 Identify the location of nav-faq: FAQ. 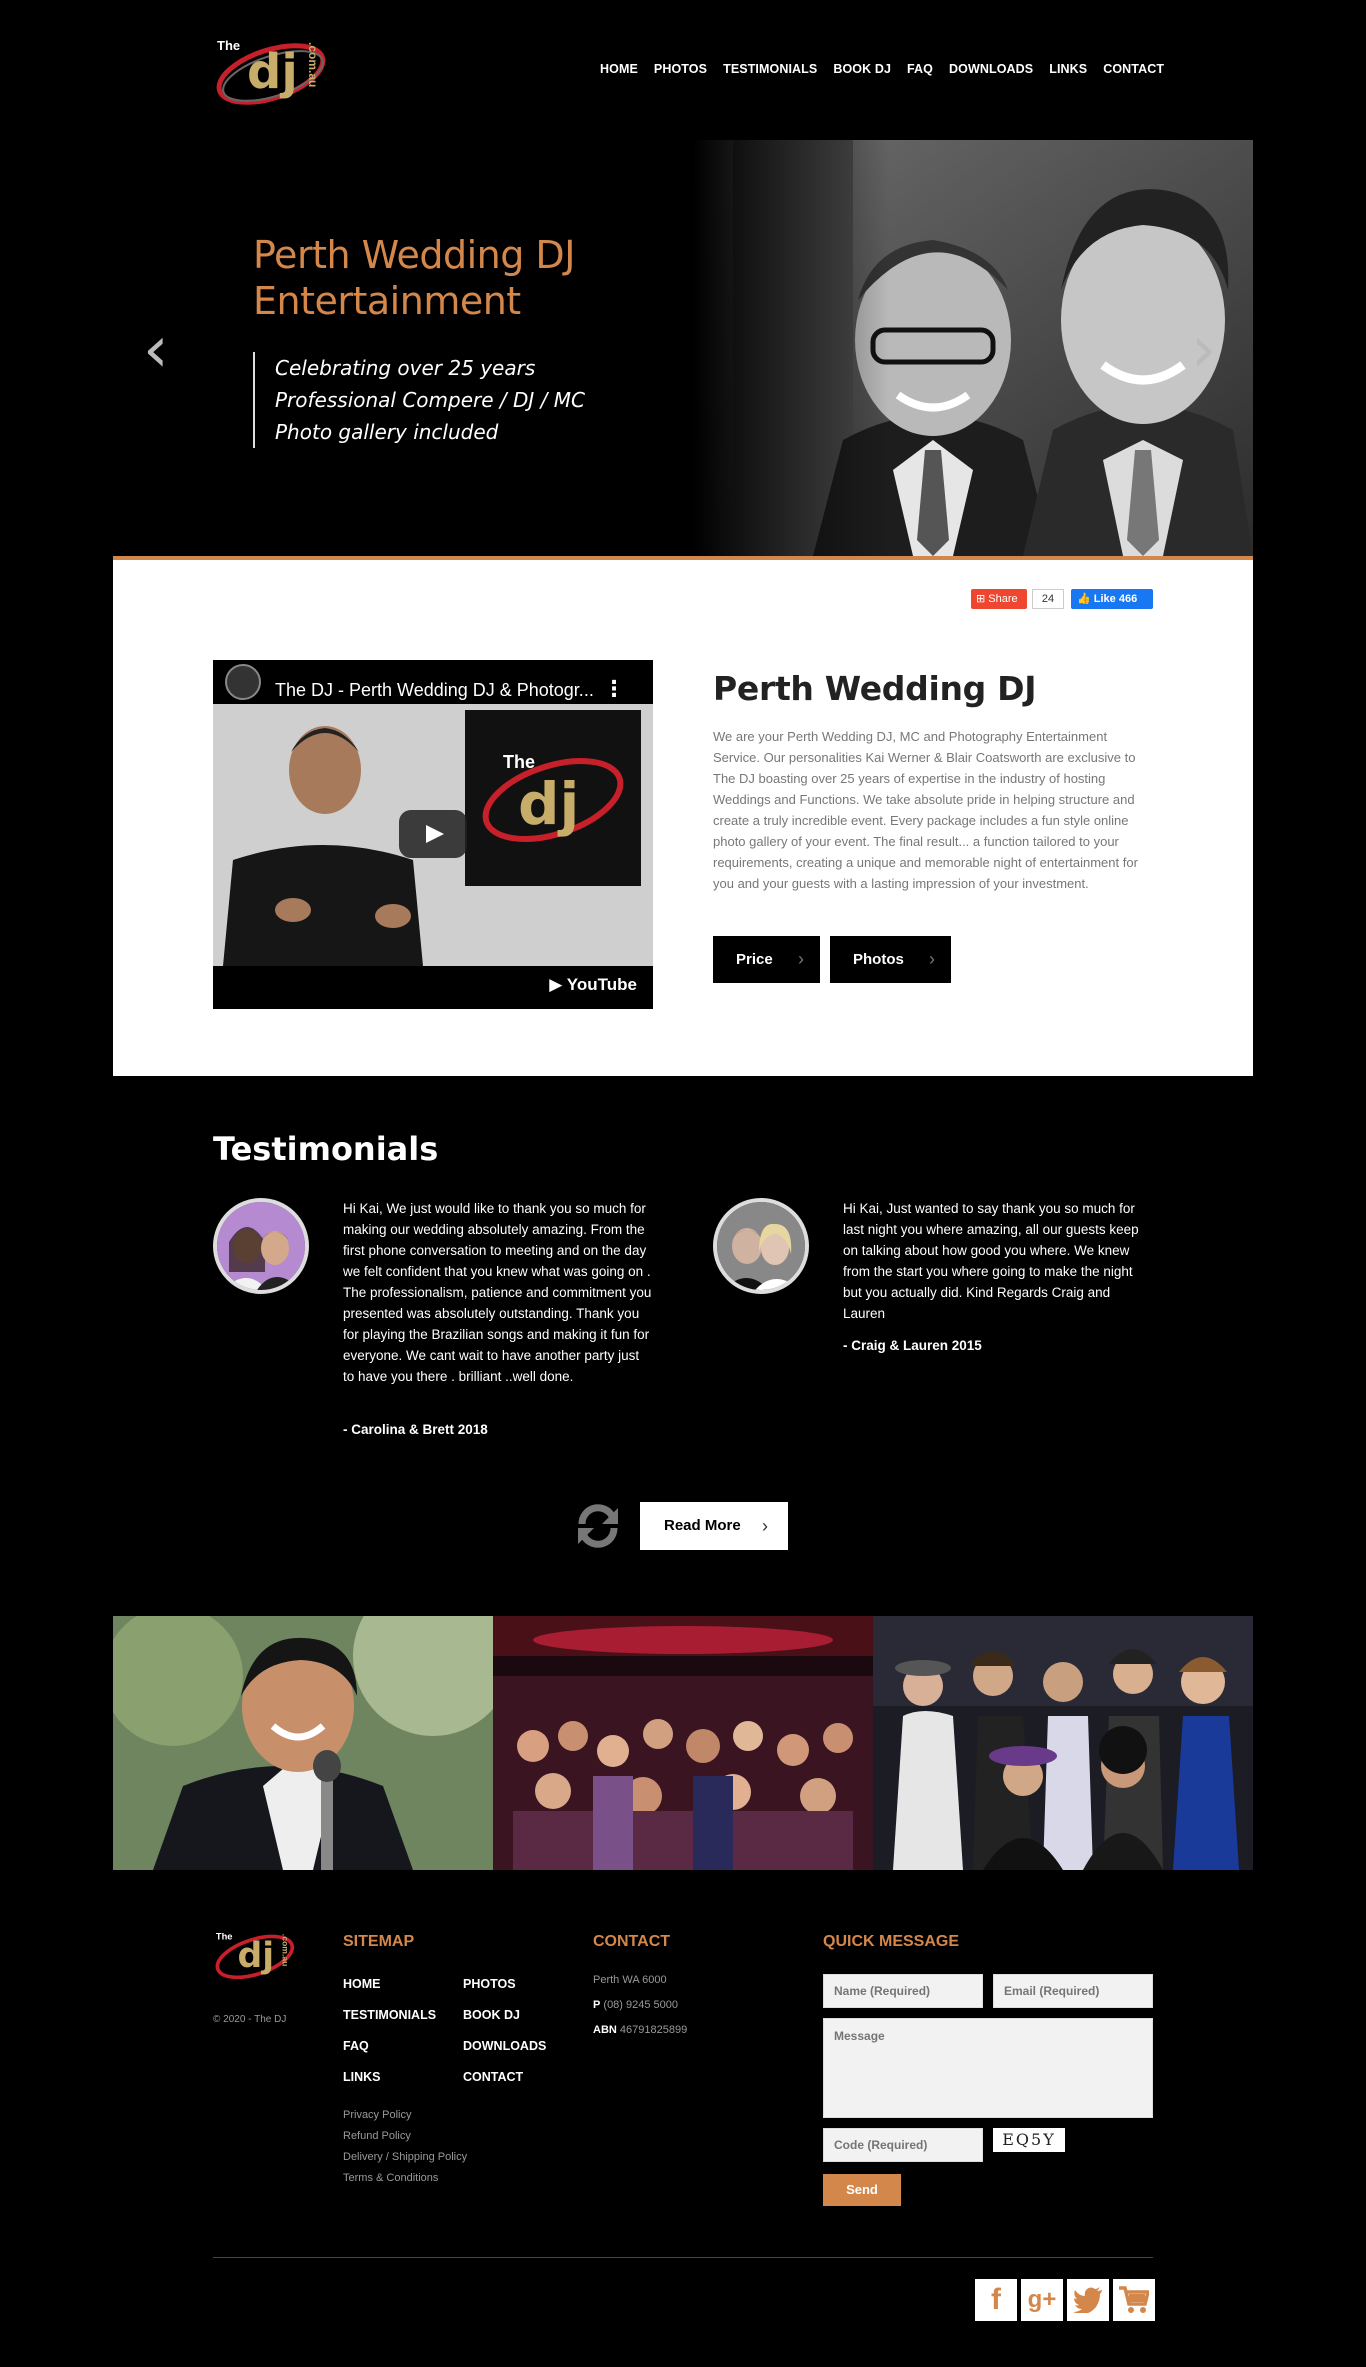
(920, 69).